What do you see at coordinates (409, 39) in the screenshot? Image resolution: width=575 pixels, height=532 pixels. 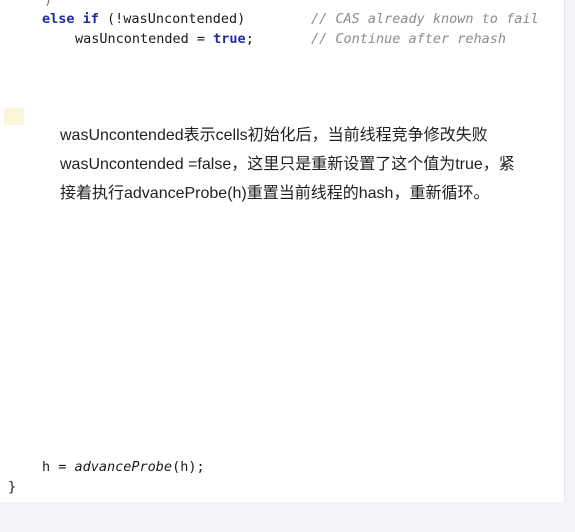 I see `code-comment-rehash: // Continue after rehash` at bounding box center [409, 39].